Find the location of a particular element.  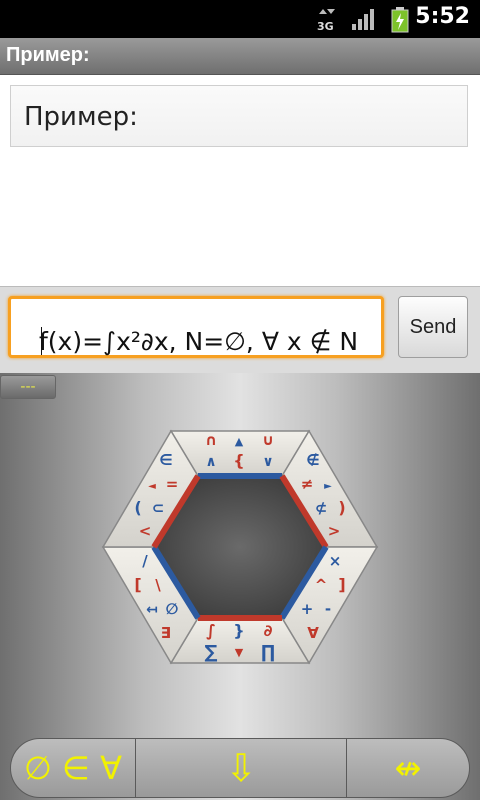

key-maps-from: ↤ is located at coordinates (152, 610).